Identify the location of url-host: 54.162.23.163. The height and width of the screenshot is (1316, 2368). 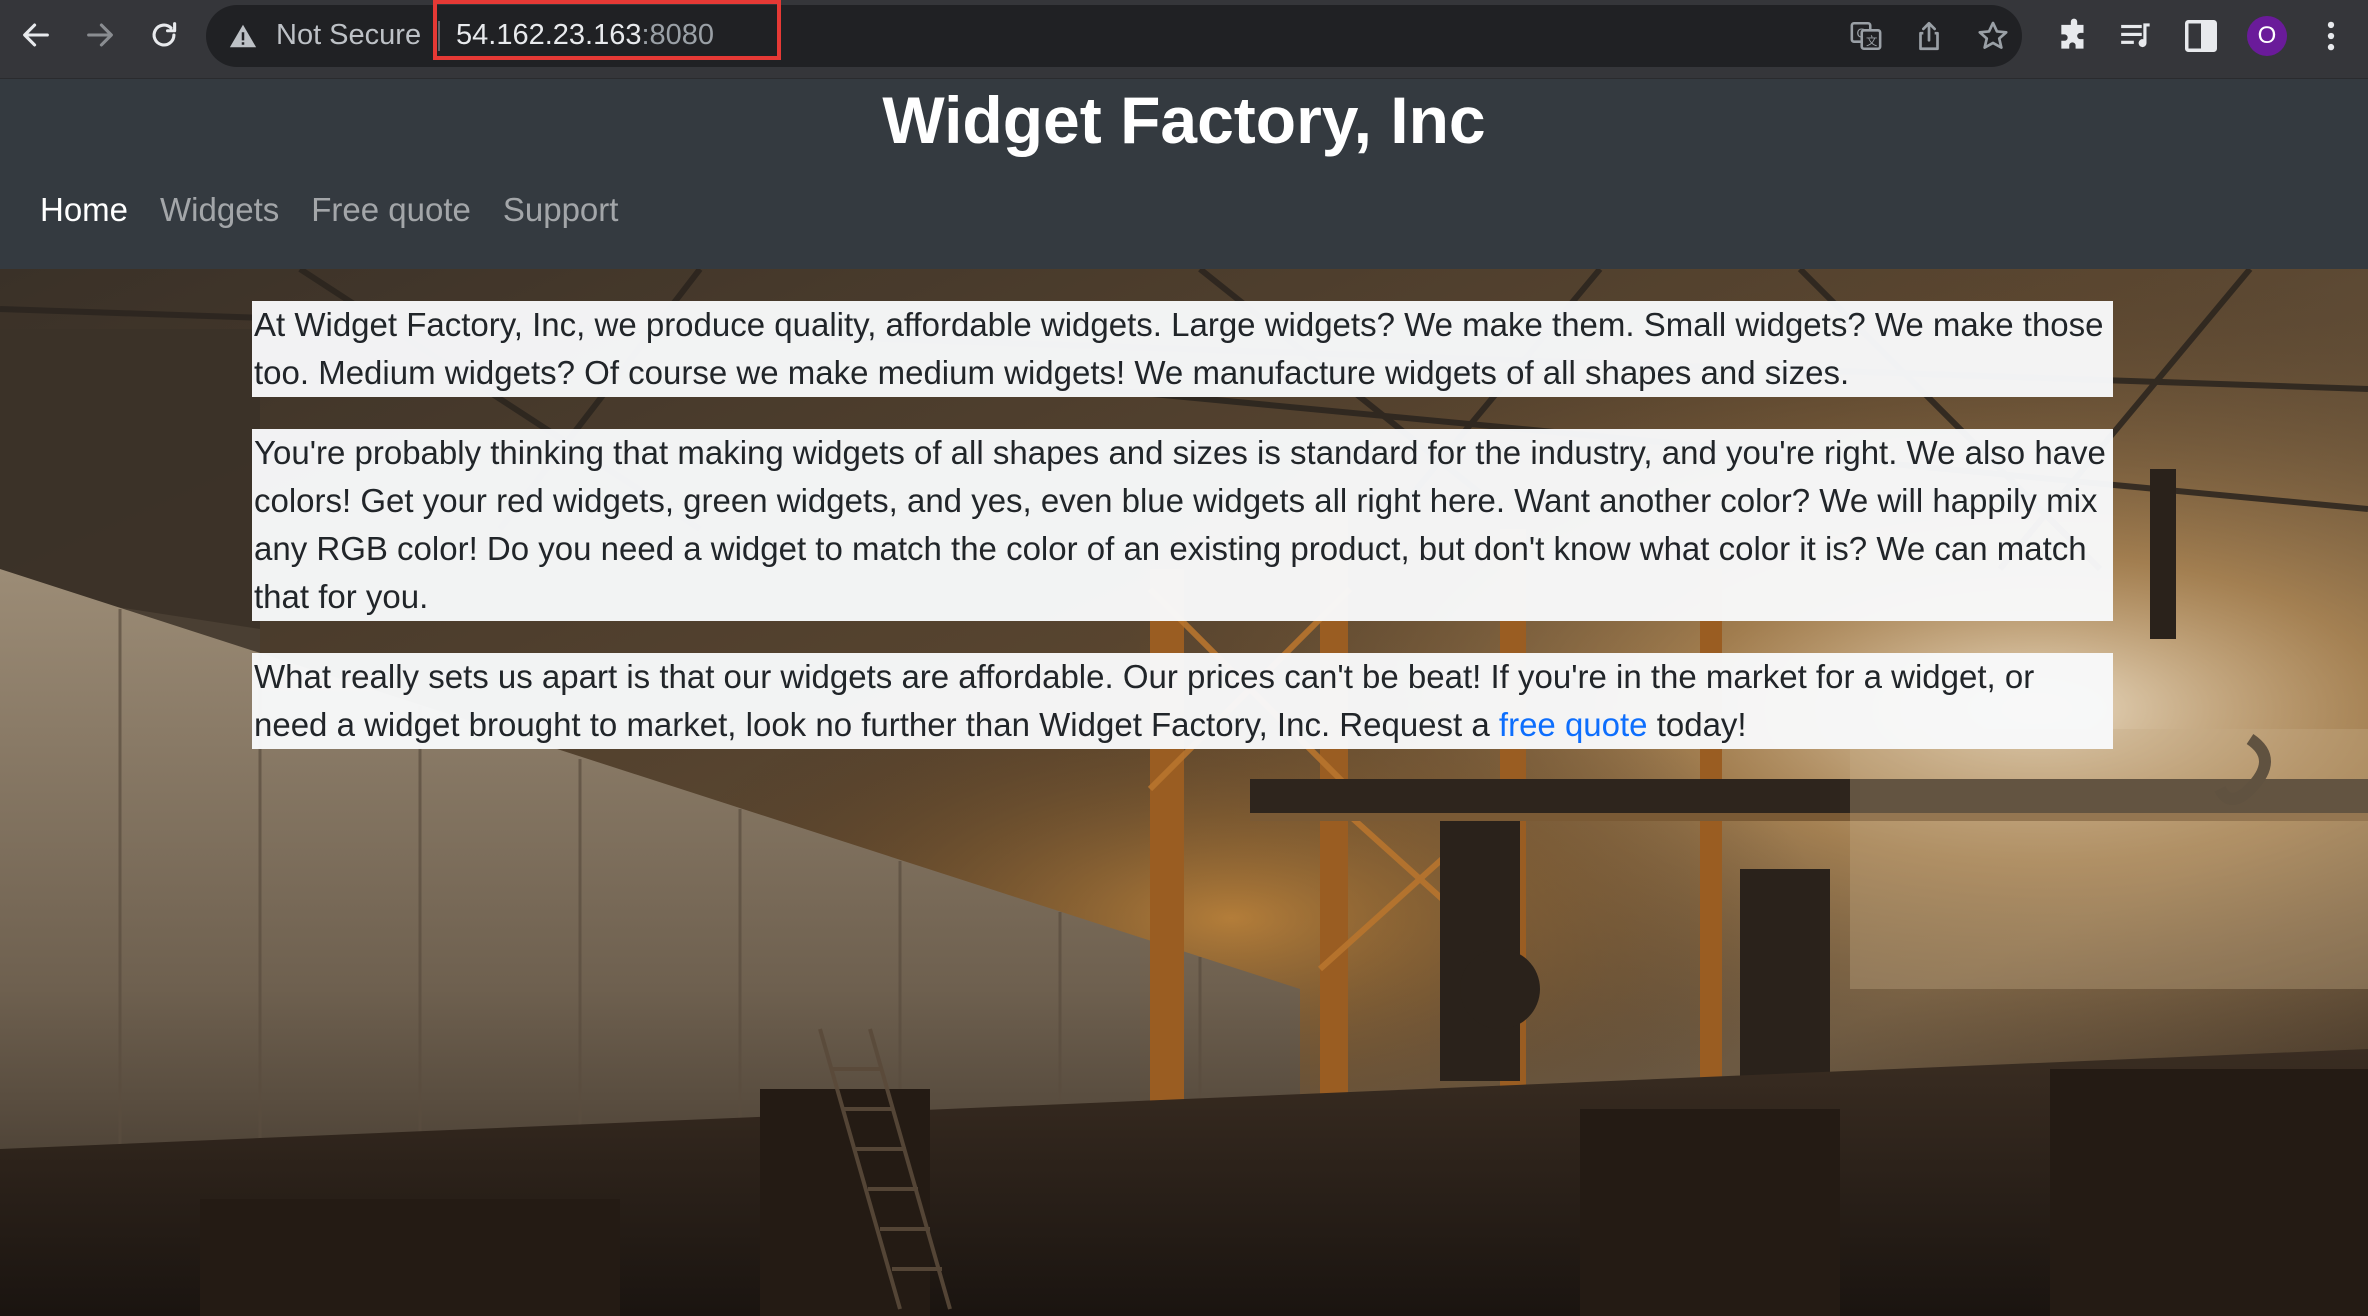
(549, 35).